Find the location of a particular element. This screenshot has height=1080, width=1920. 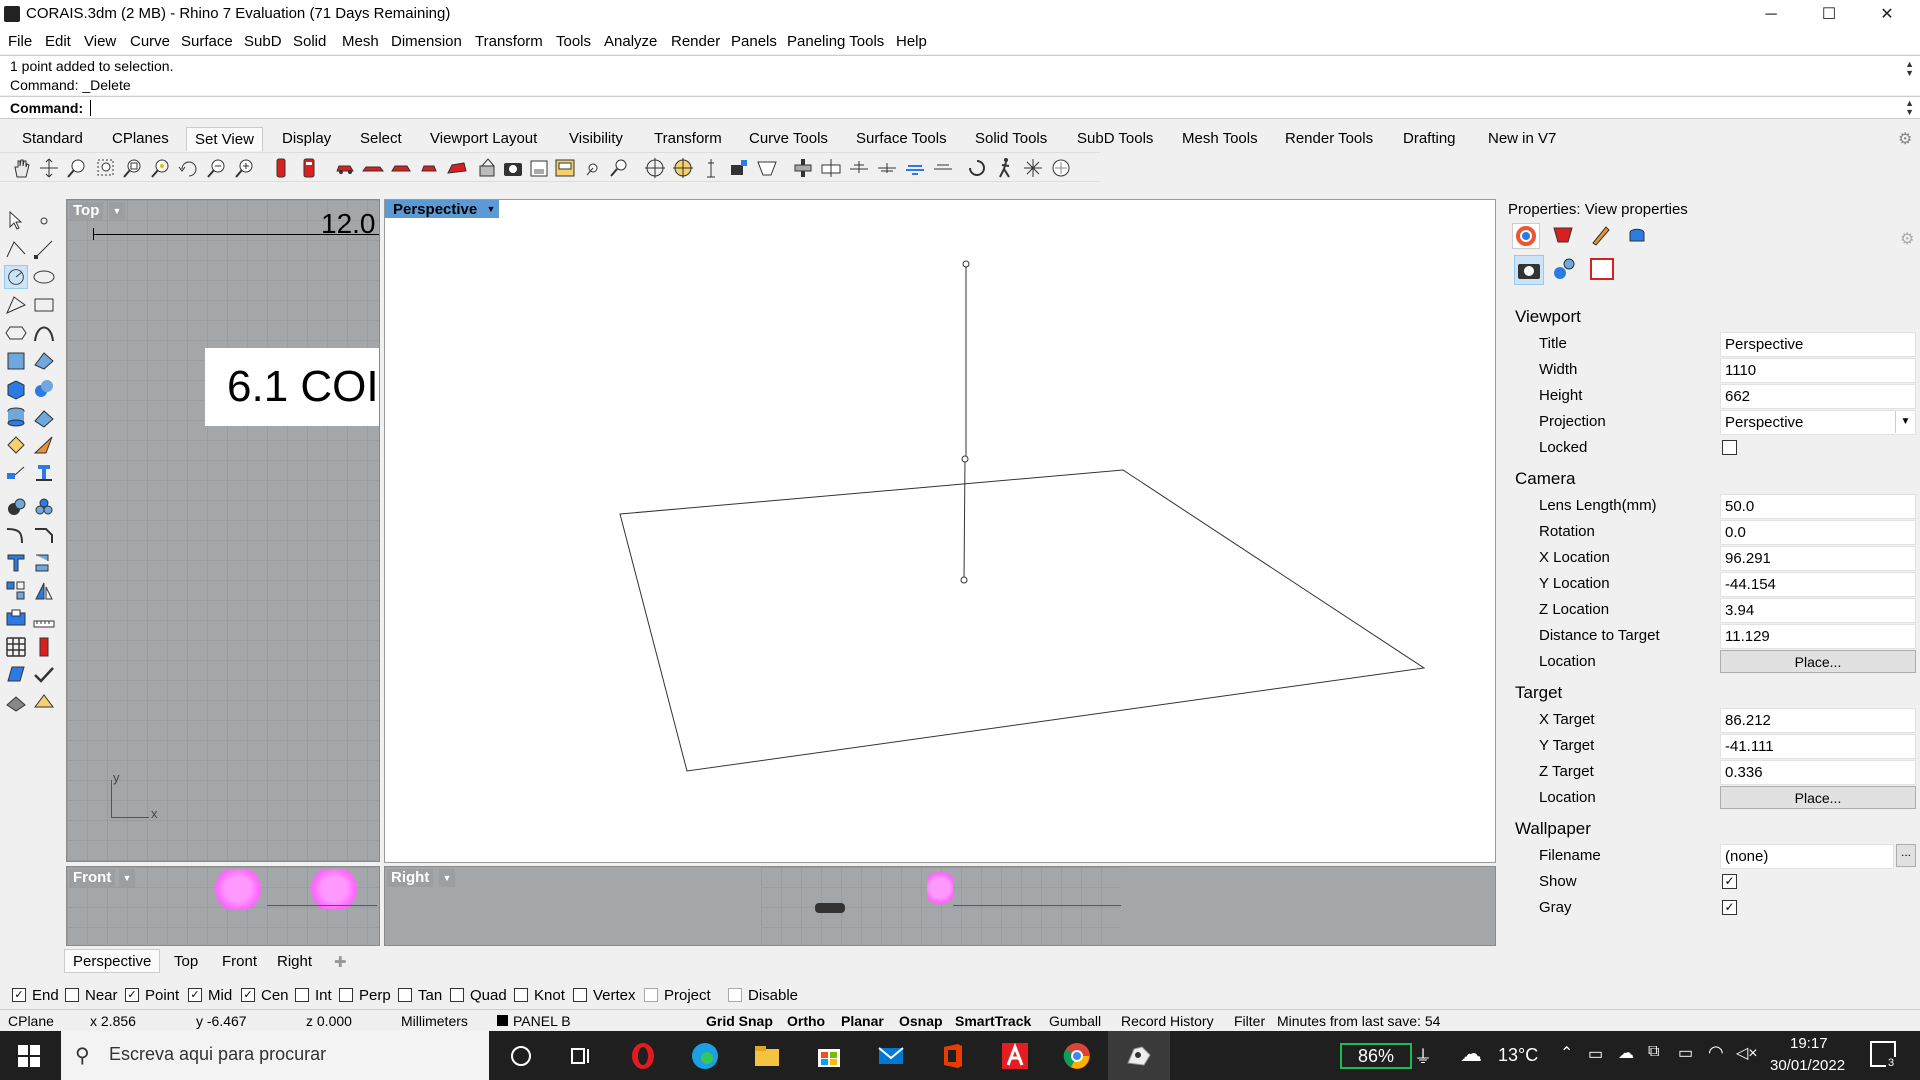

compass-icon is located at coordinates (1061, 168).